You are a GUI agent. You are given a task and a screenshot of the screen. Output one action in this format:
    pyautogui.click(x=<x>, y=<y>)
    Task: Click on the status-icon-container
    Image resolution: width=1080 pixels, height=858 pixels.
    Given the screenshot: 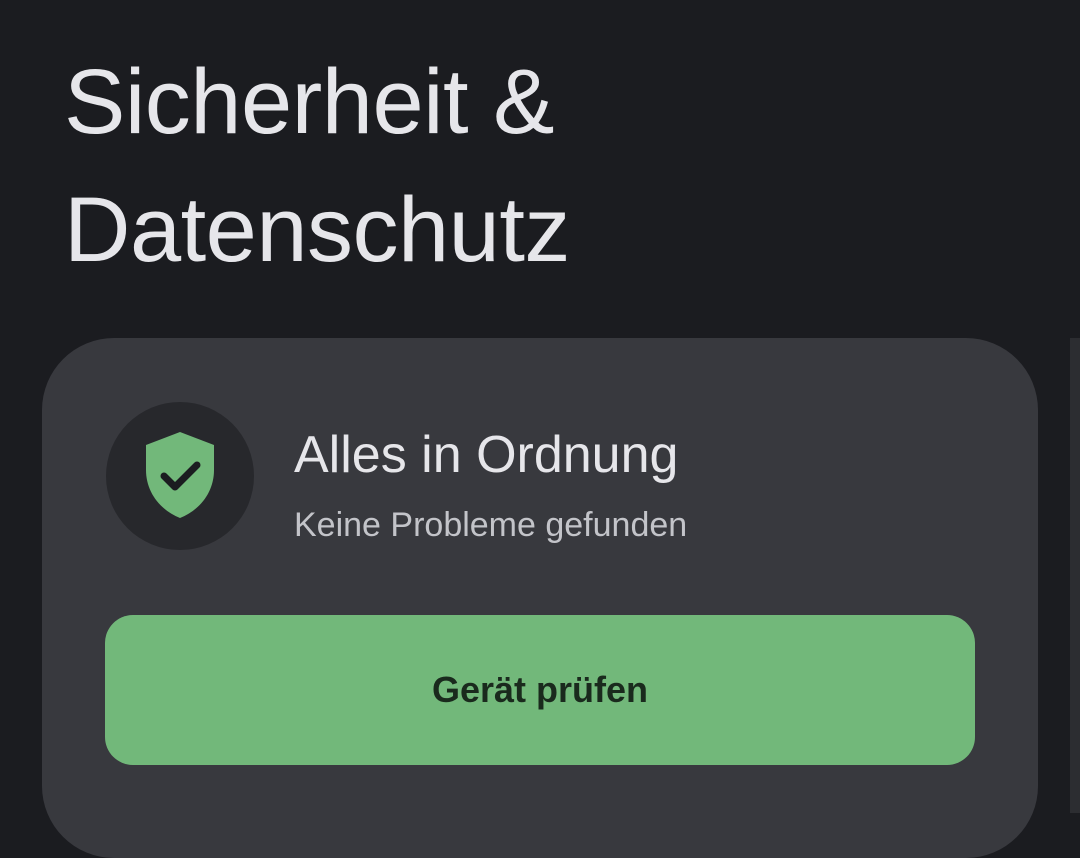 What is the action you would take?
    pyautogui.click(x=180, y=476)
    